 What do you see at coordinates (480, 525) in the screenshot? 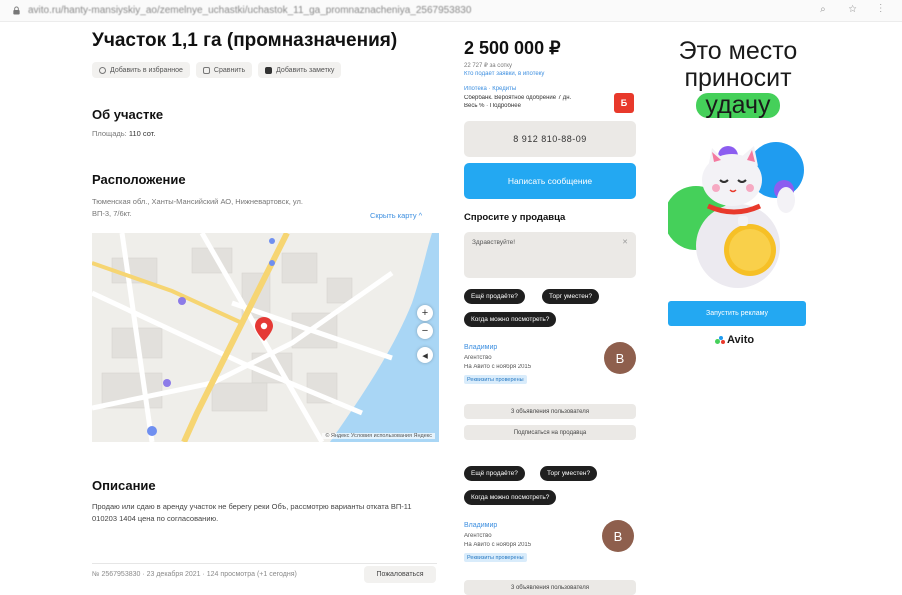
I see `seller-name-link-2: Владимир` at bounding box center [480, 525].